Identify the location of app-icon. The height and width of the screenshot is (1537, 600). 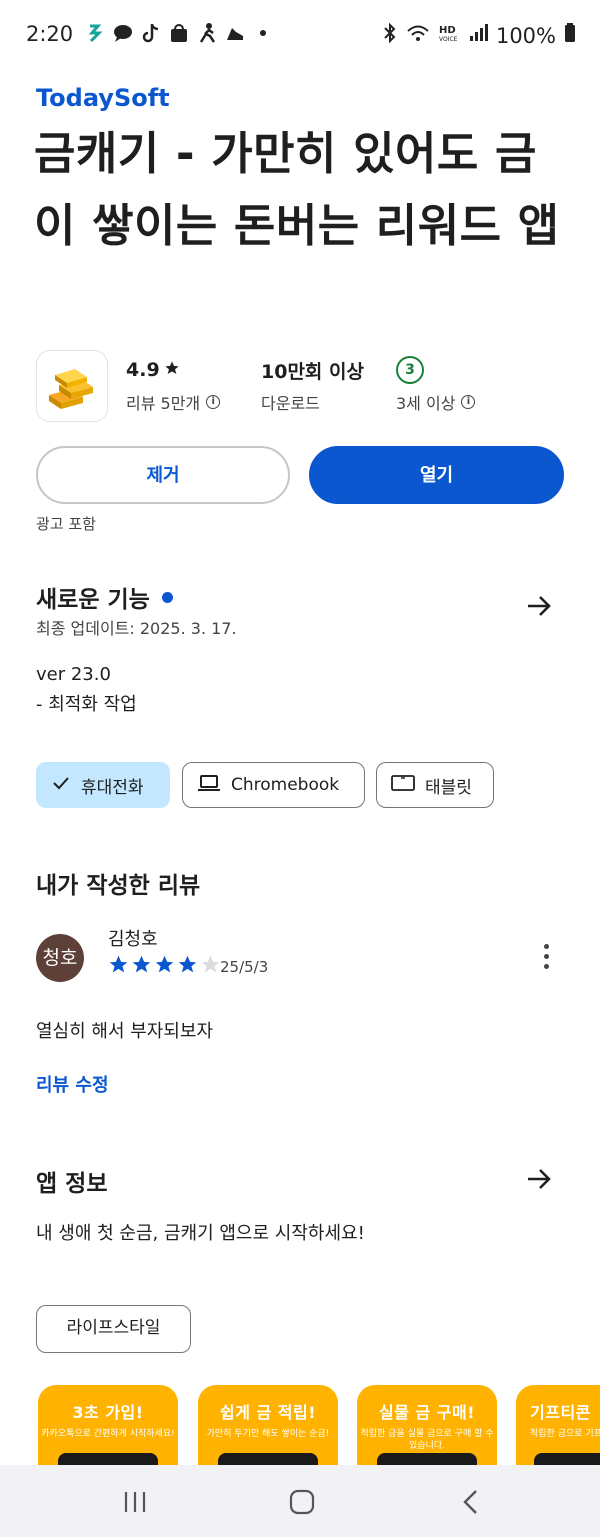
(72, 386).